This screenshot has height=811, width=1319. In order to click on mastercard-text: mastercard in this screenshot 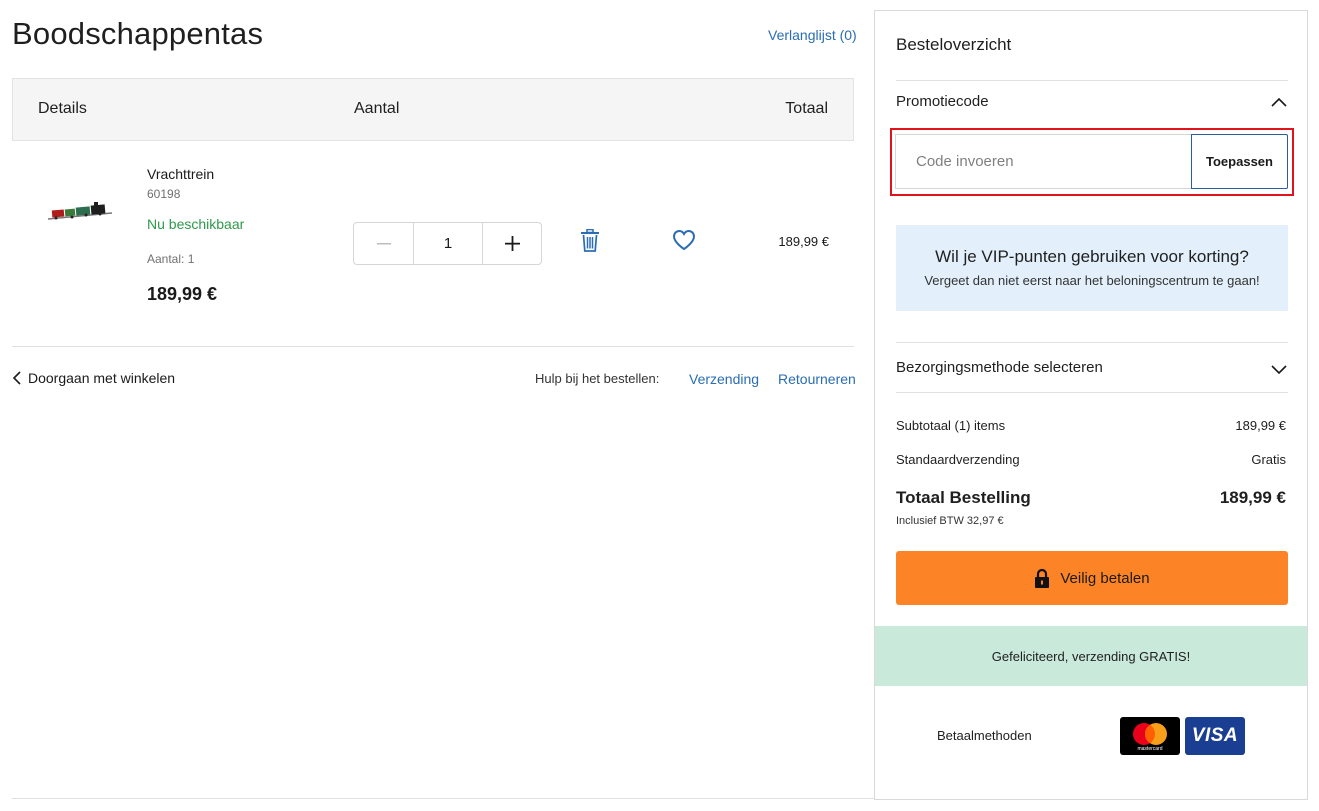, I will do `click(1150, 749)`.